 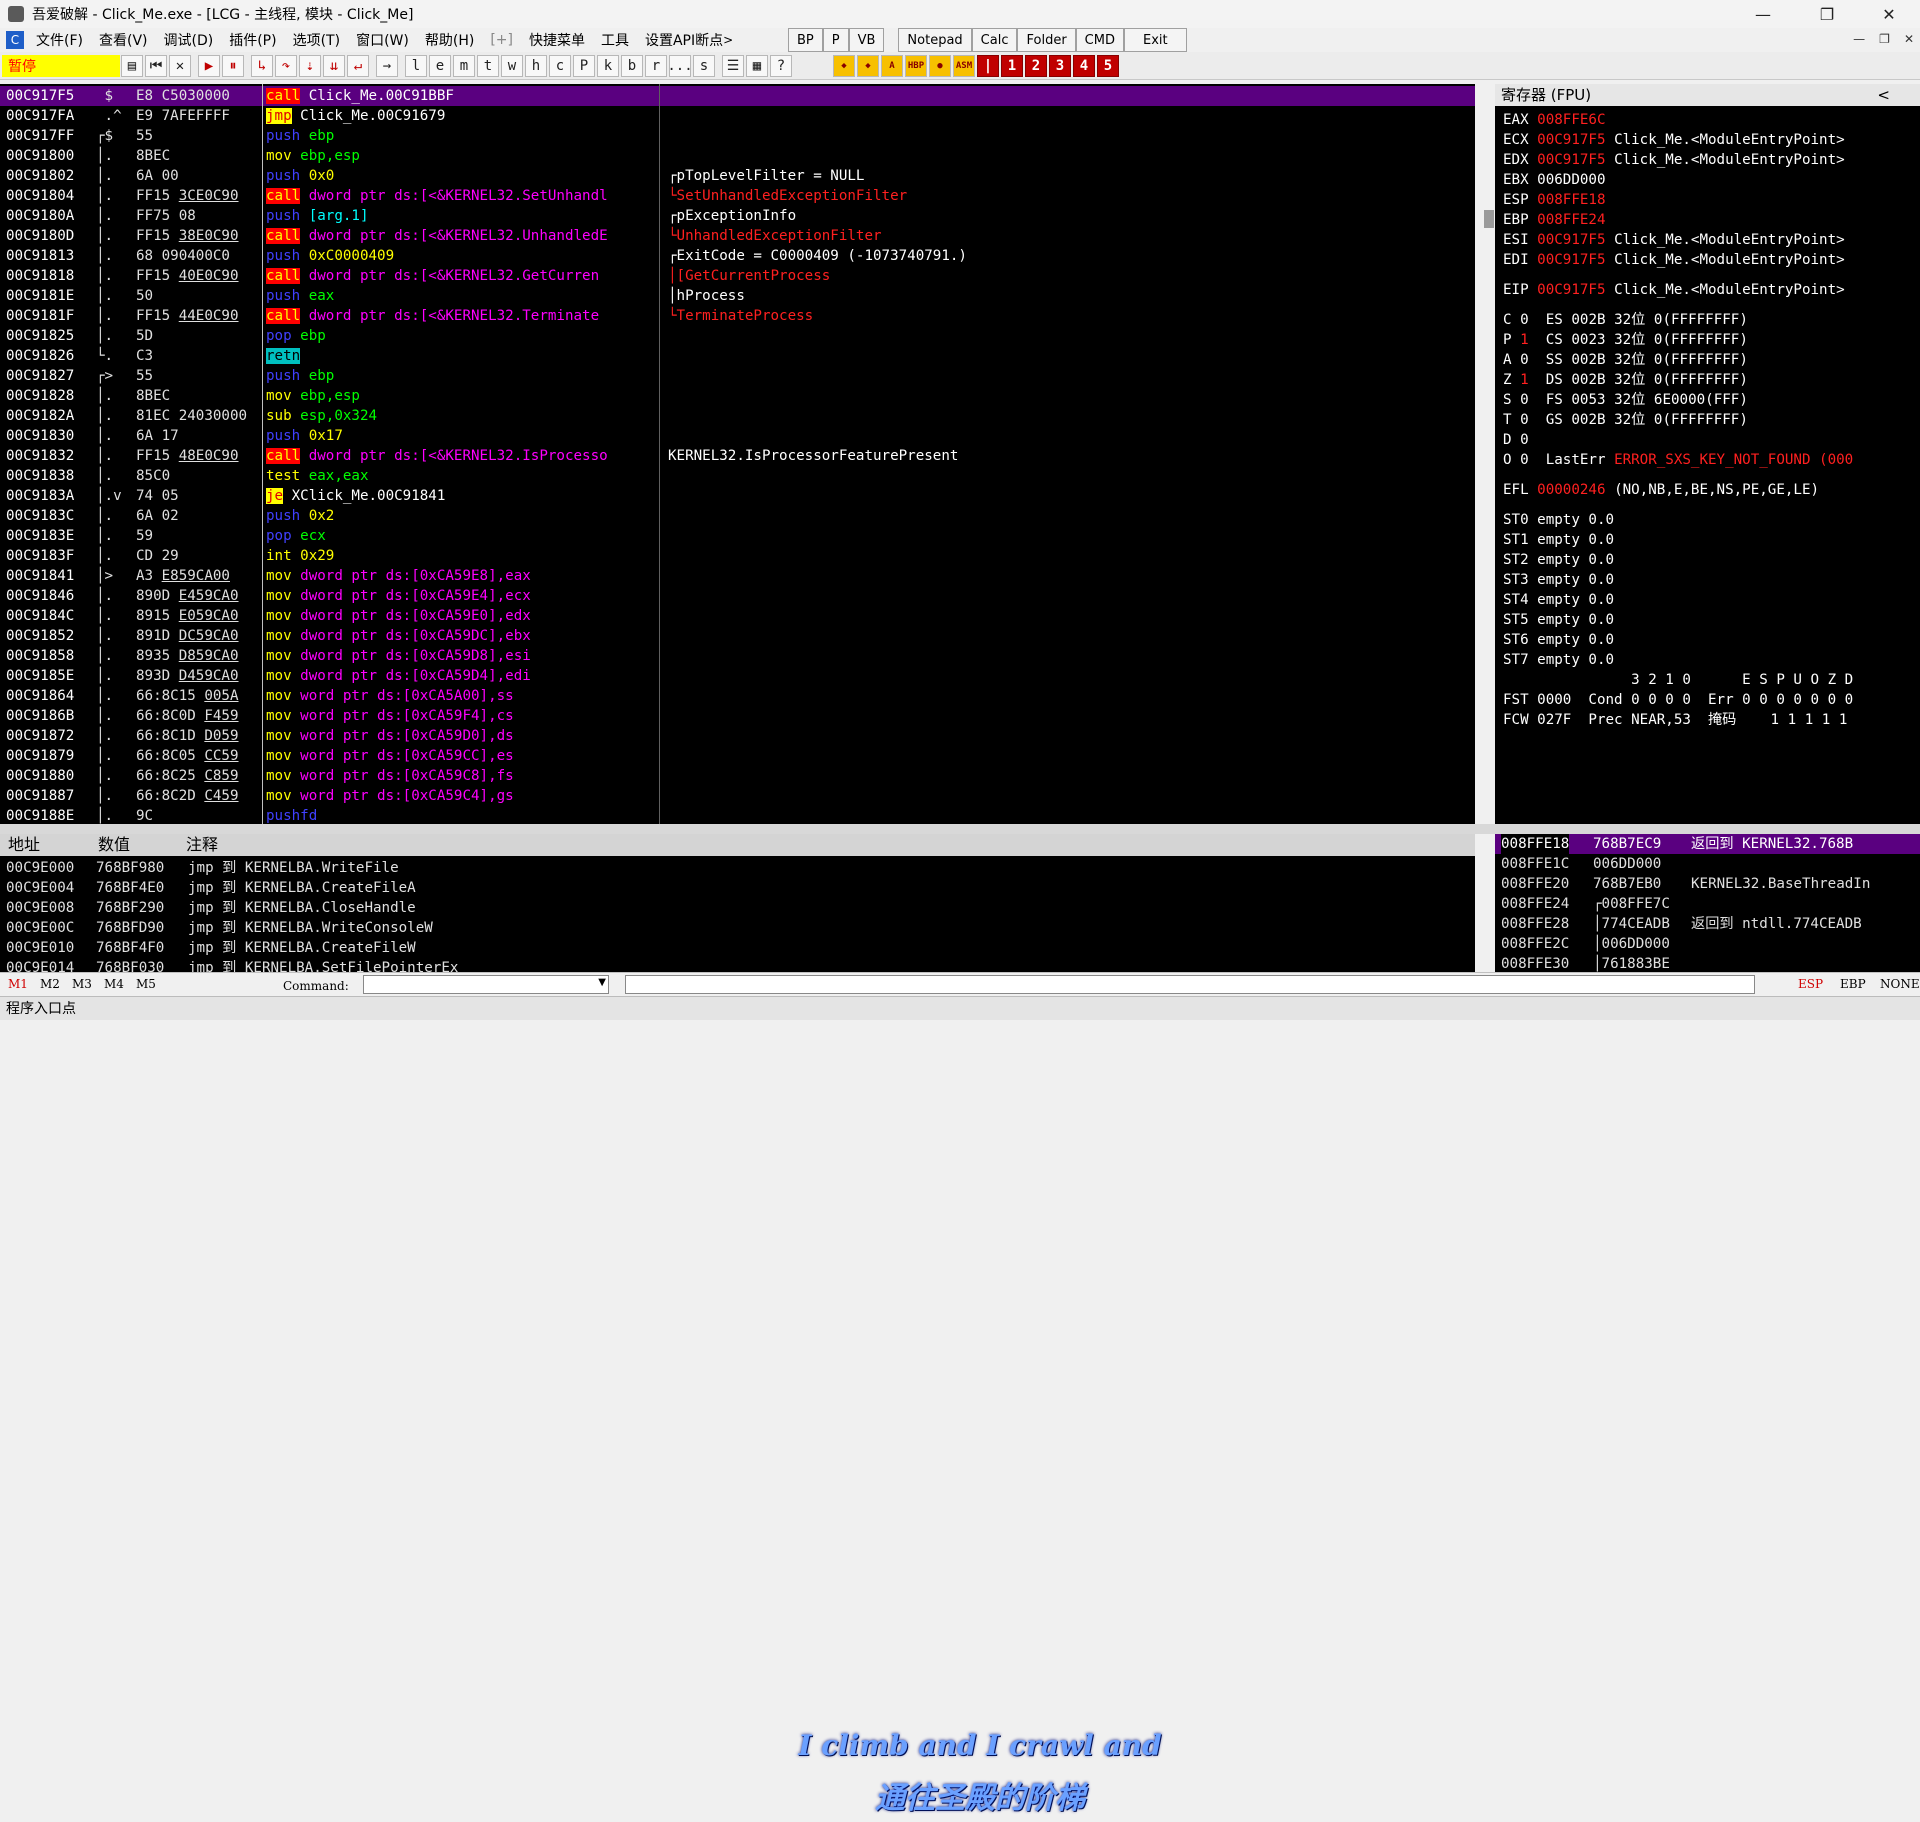 I want to click on register-line: EFL 00000246 (NO,NB,E,BE,NS,PE,GE,LE), so click(x=1661, y=490).